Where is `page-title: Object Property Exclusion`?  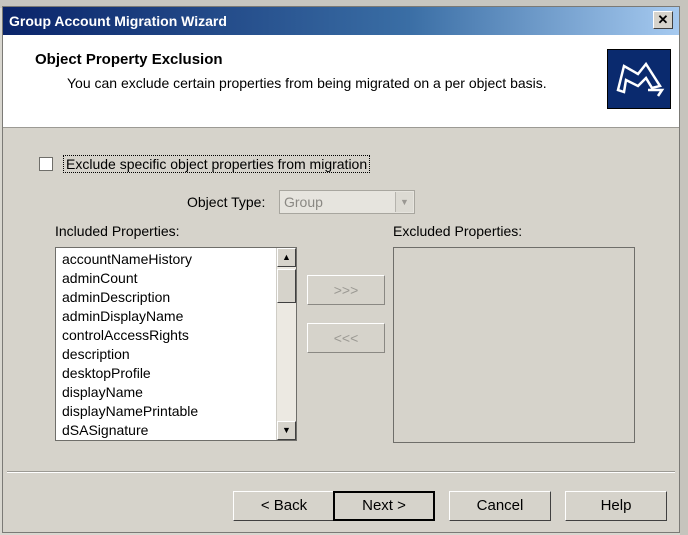
page-title: Object Property Exclusion is located at coordinates (129, 59).